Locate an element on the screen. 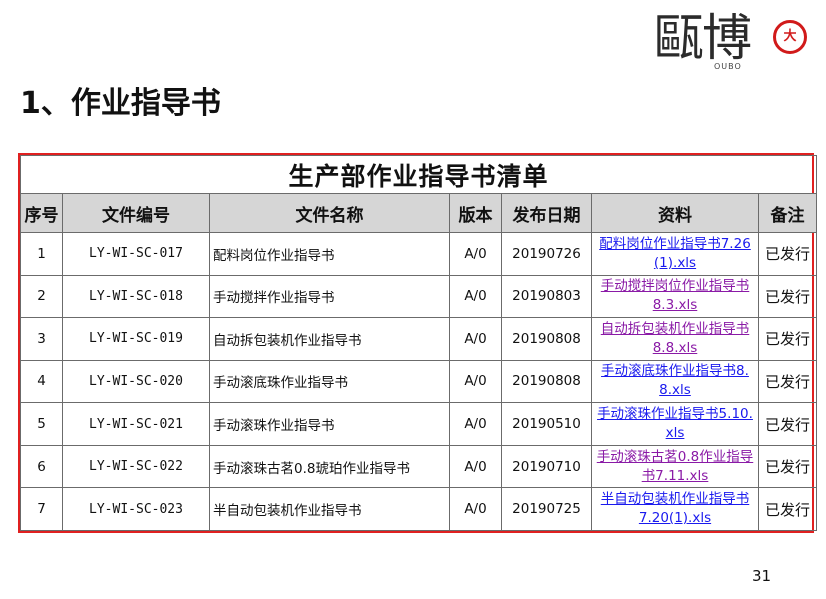 This screenshot has height=599, width=826. row-code: LY-WI-SC-017 is located at coordinates (136, 254).